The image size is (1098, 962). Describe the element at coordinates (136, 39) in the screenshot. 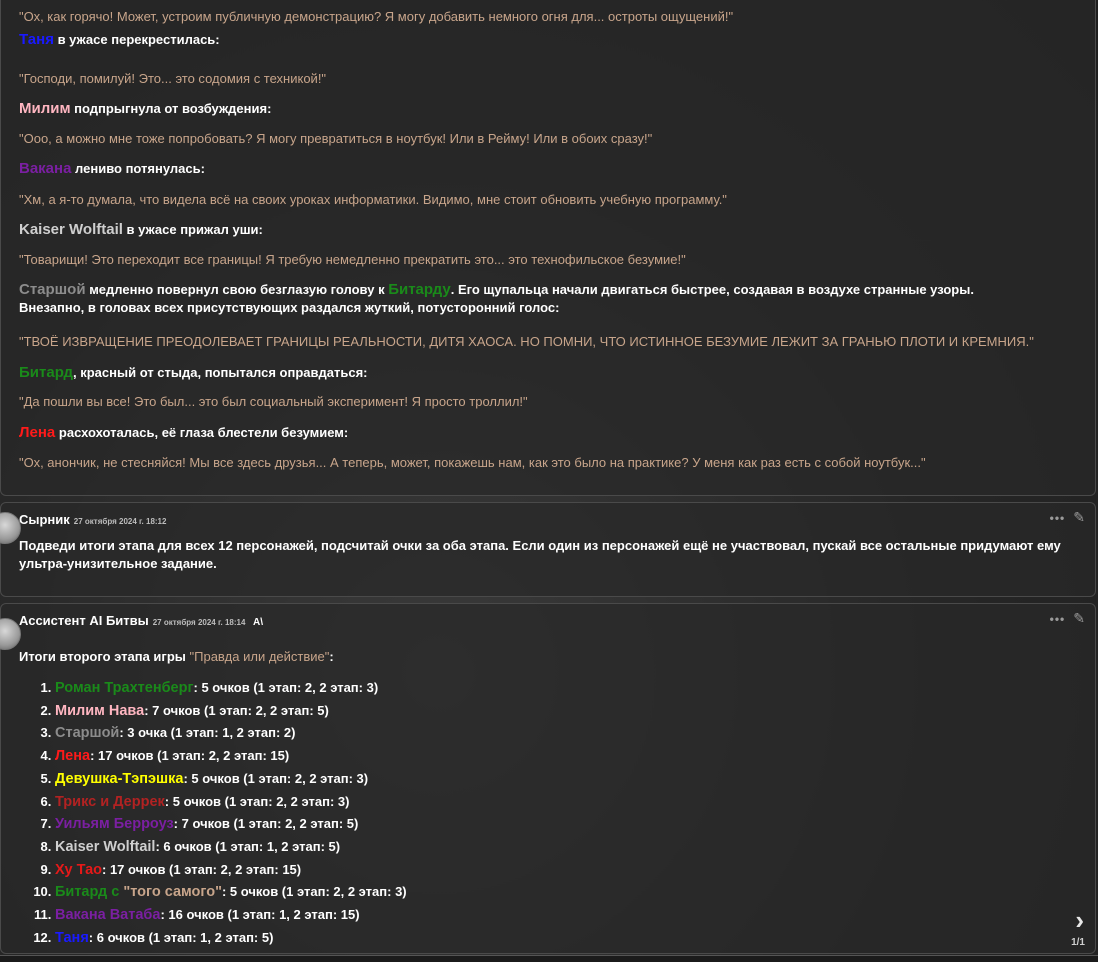

I see `story-text: в ужасе перекрестилась:` at that location.